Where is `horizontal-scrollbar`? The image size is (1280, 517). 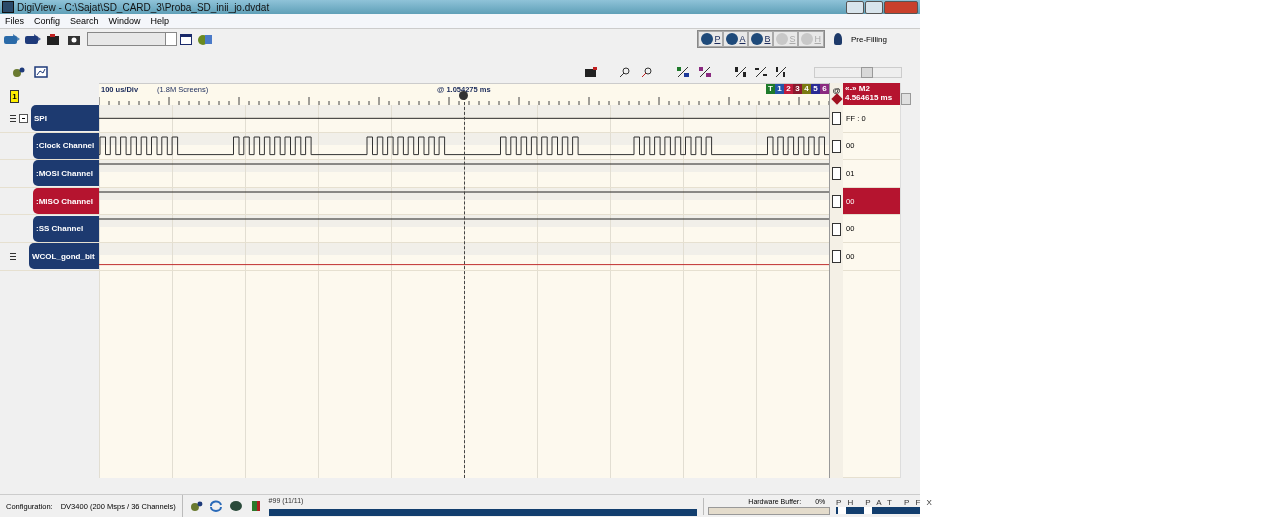
horizontal-scrollbar is located at coordinates (858, 72).